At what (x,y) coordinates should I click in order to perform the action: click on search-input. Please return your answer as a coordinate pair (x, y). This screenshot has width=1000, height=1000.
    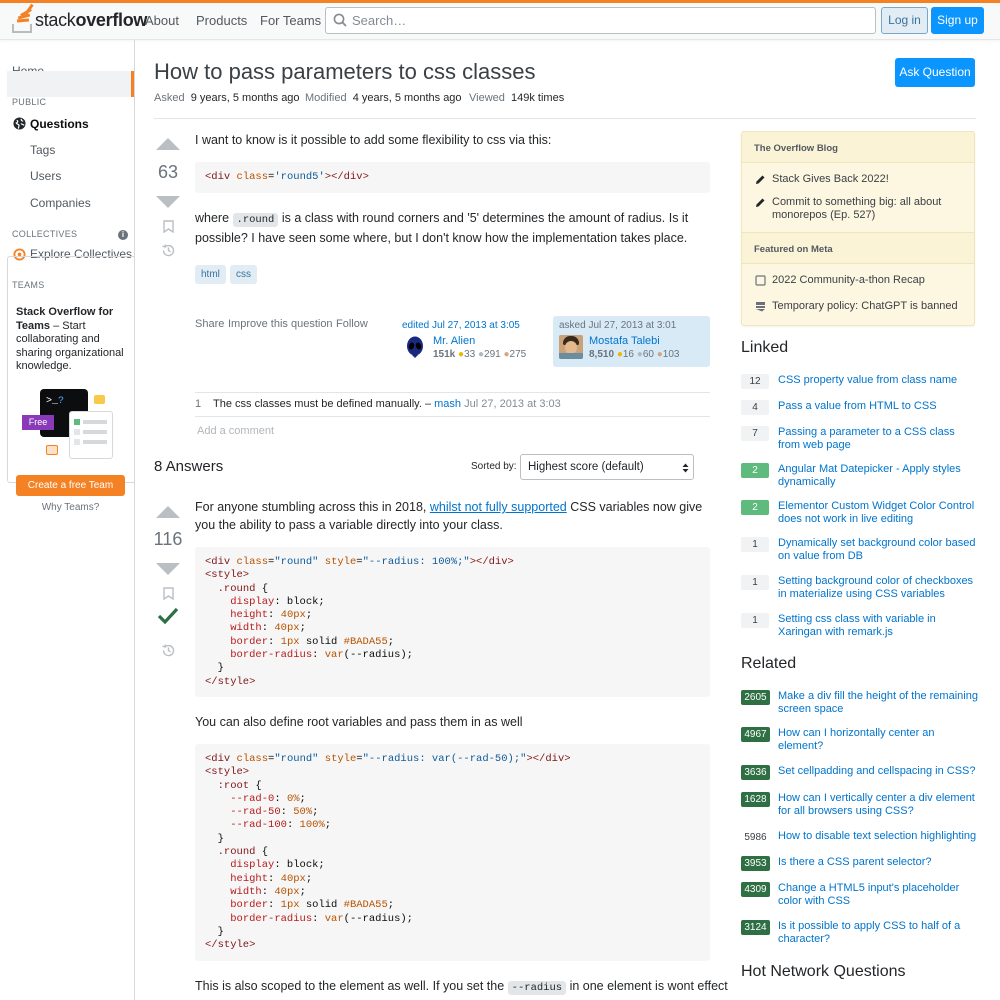
    Looking at the image, I should click on (602, 20).